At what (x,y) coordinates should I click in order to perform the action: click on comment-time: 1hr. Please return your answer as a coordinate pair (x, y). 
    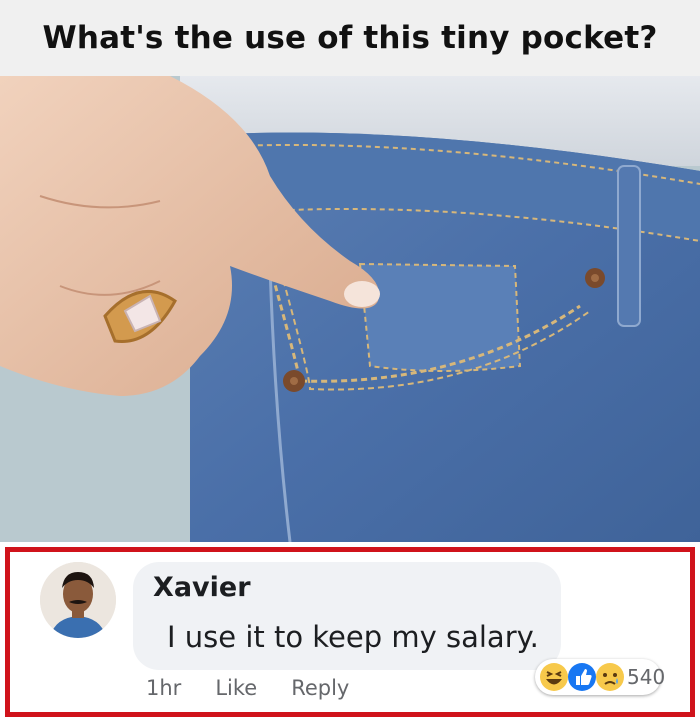
    Looking at the image, I should click on (163, 688).